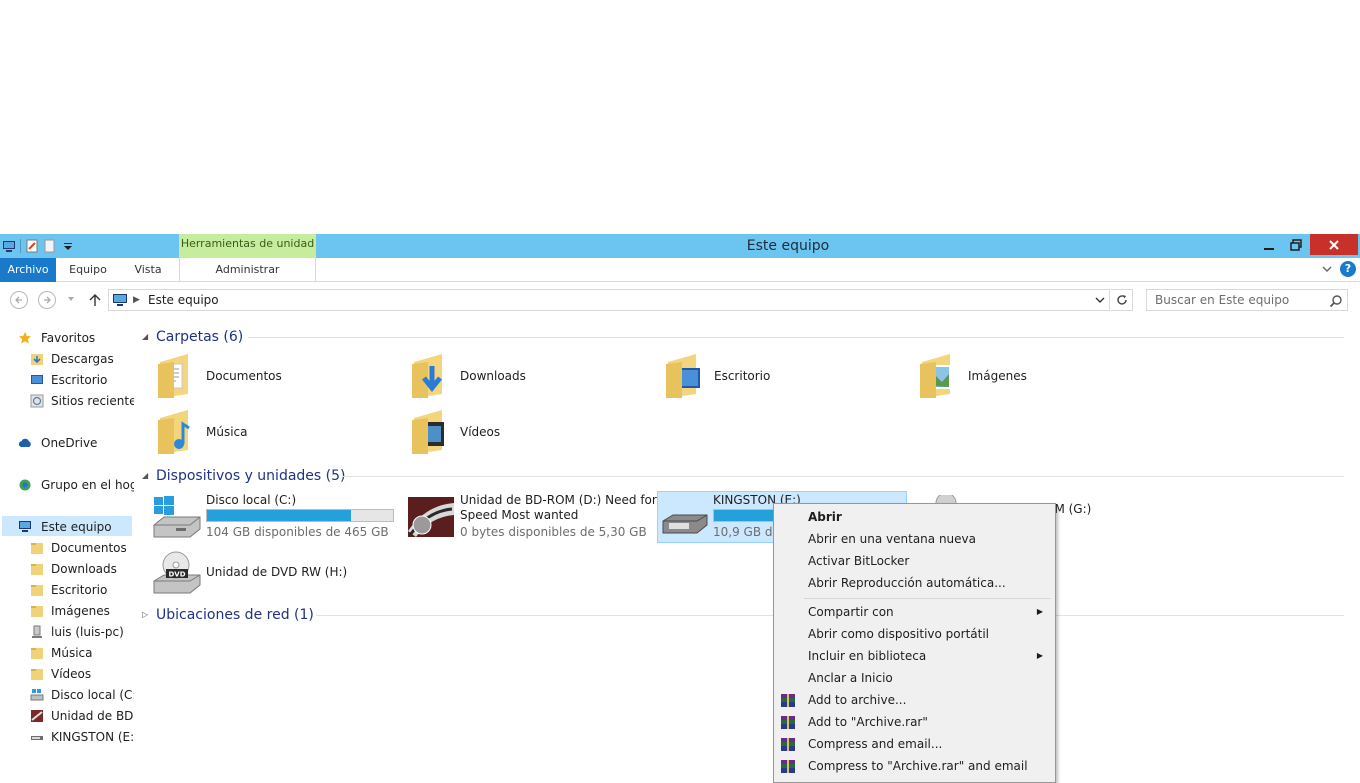 The image size is (1360, 783). Describe the element at coordinates (37, 695) in the screenshot. I see `hard-drive-icon` at that location.